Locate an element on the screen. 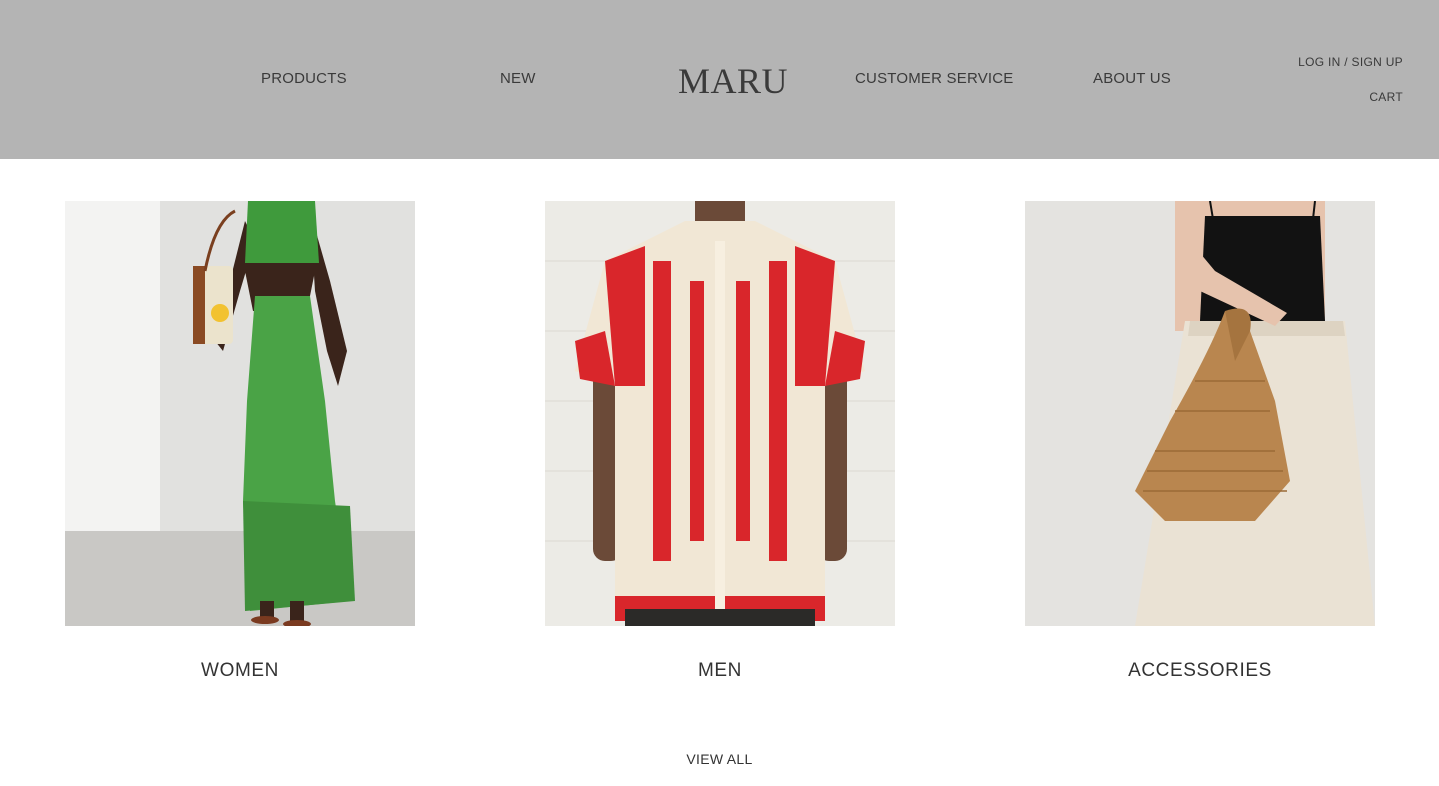 The image size is (1439, 786). accessories-category-image is located at coordinates (1200, 413).